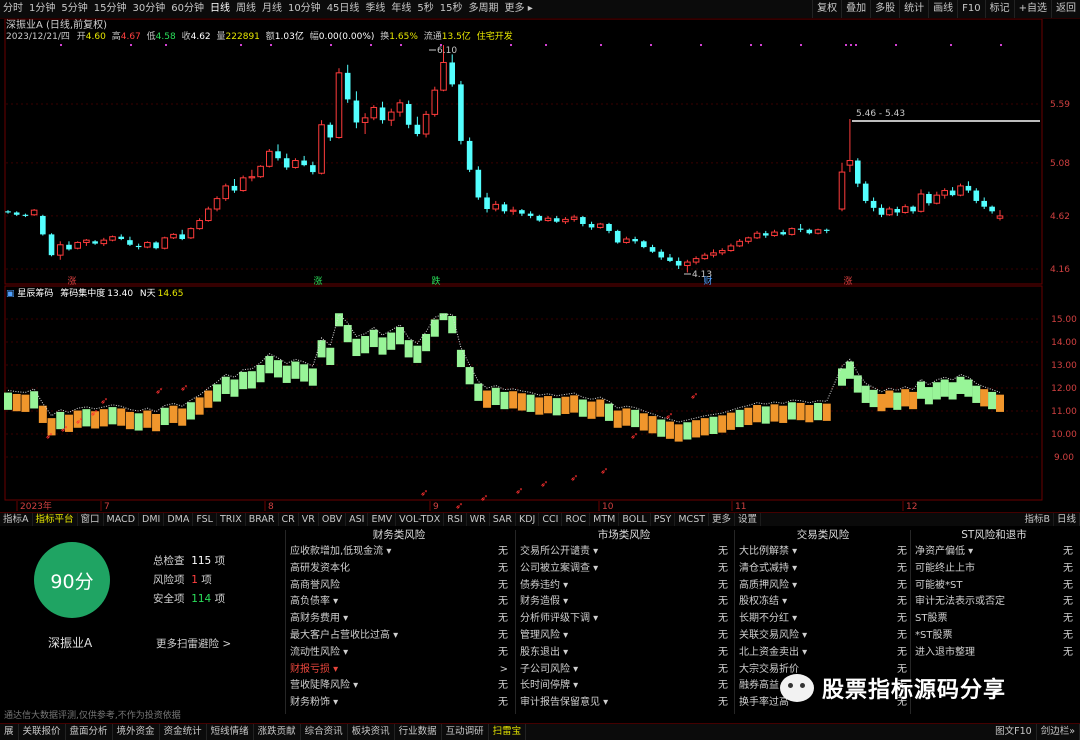 This screenshot has height=740, width=1080. I want to click on bottom-tab-3: 境外资金, so click(136, 732).